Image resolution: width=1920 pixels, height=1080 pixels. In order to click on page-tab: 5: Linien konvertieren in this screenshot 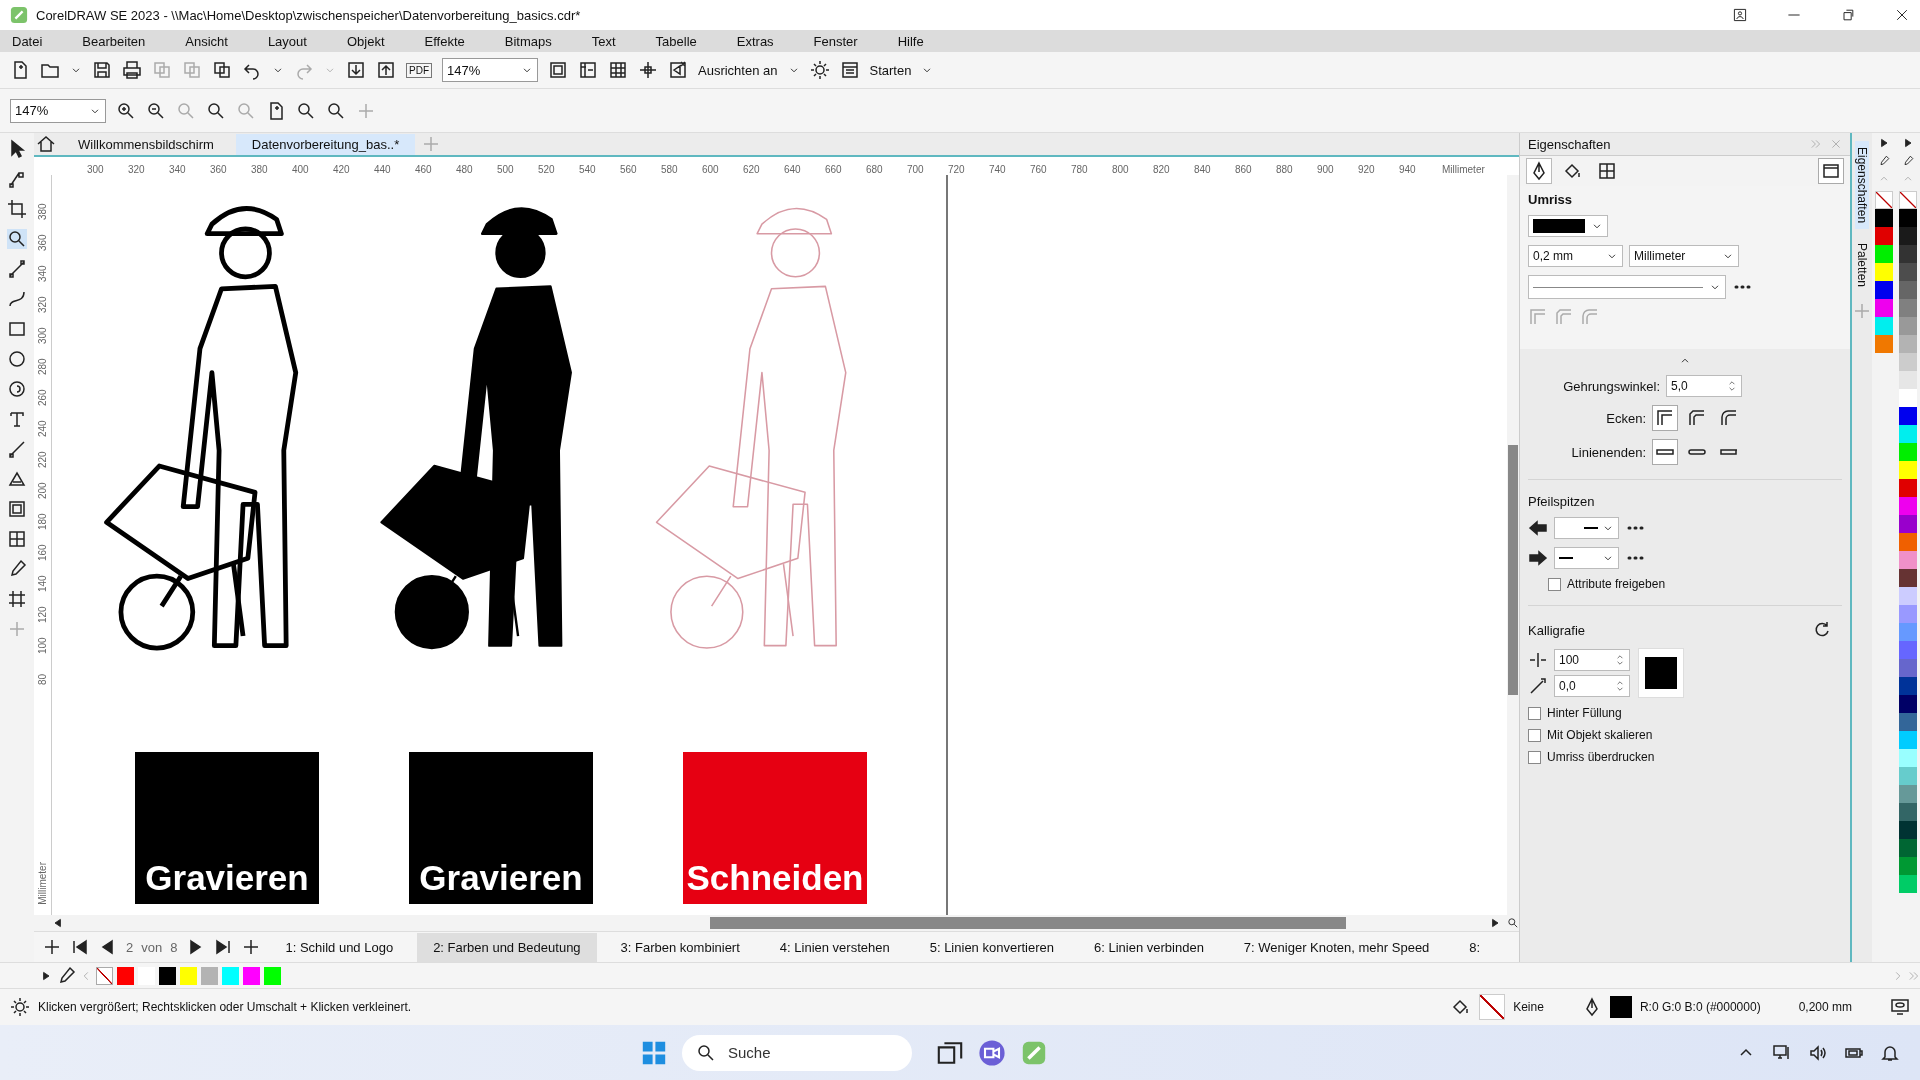, I will do `click(991, 947)`.